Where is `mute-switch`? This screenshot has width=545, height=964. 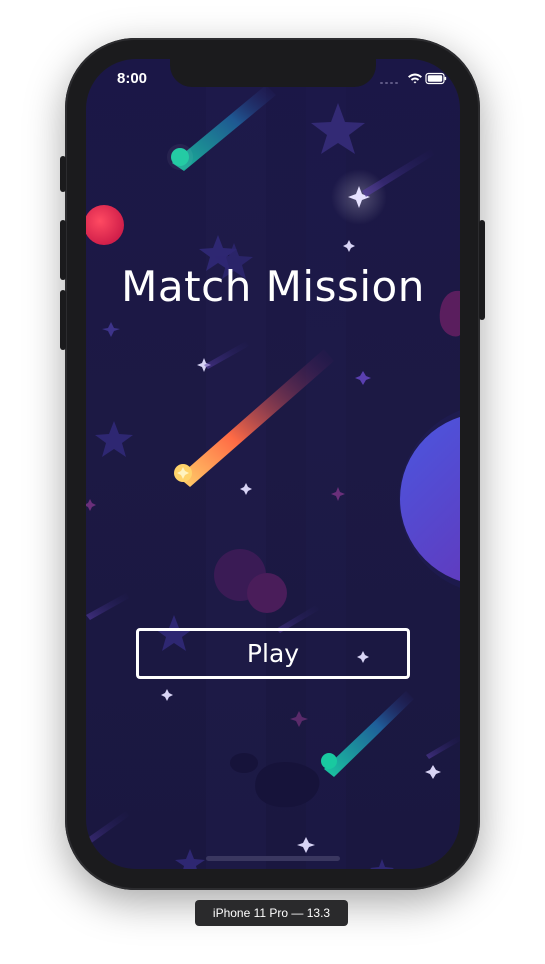
mute-switch is located at coordinates (63, 174).